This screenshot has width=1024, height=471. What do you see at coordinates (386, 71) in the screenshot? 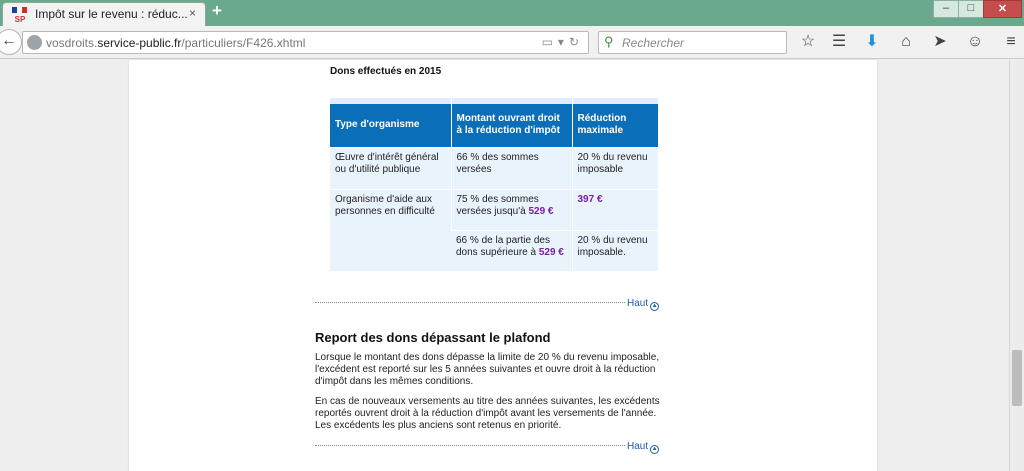
I see `table-caption: Dons effectués en 2015` at bounding box center [386, 71].